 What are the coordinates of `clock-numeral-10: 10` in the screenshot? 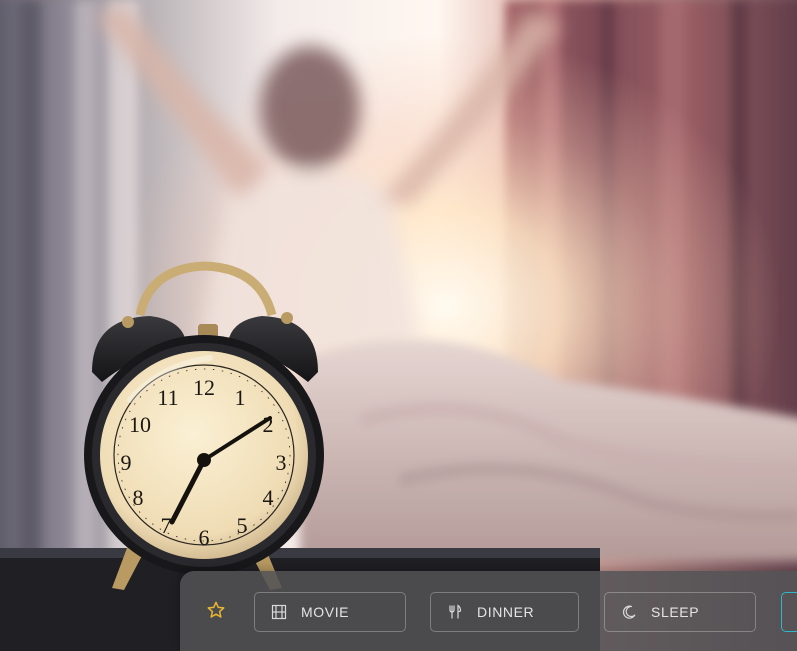 It's located at (140, 424).